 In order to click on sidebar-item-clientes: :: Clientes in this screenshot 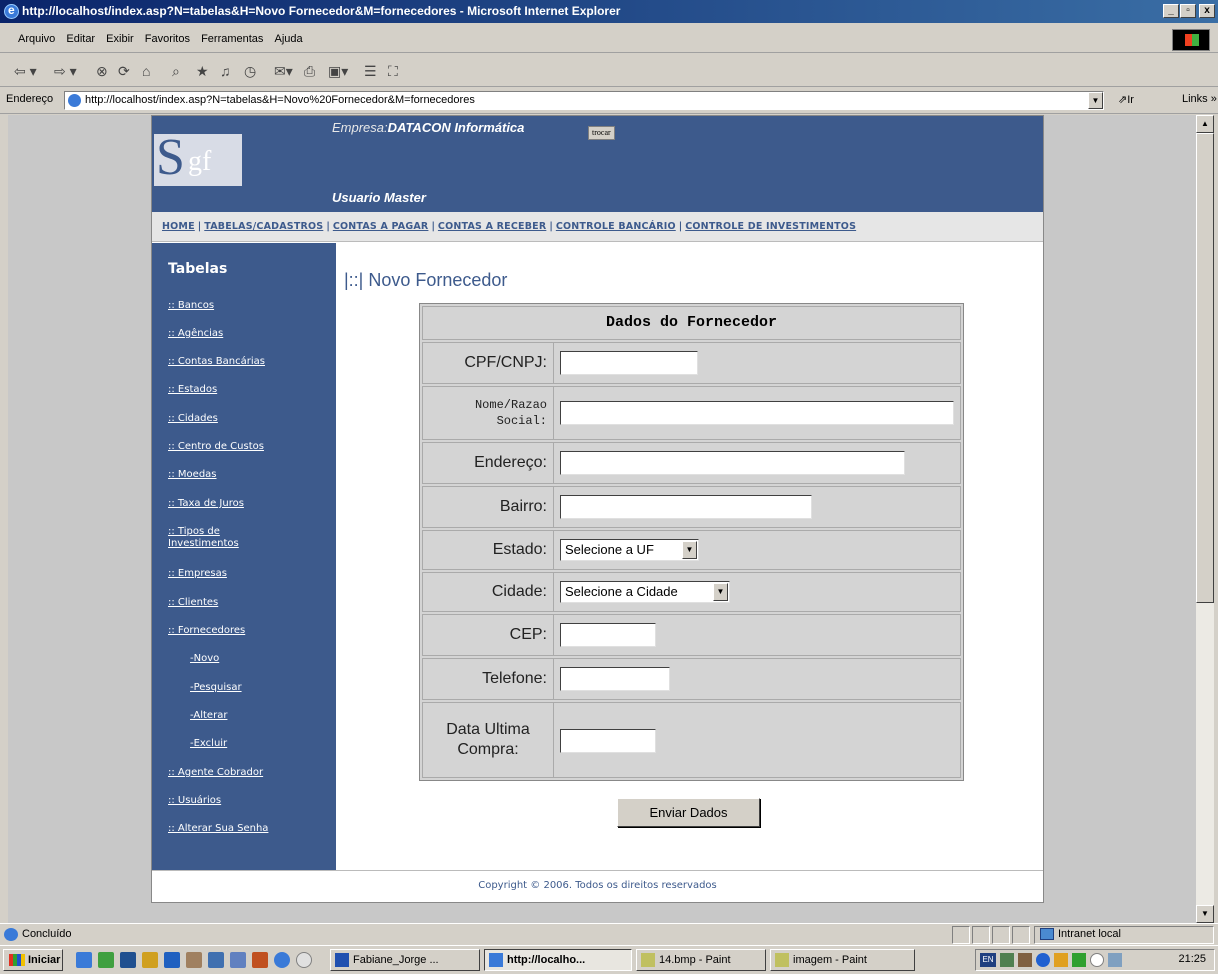, I will do `click(248, 603)`.